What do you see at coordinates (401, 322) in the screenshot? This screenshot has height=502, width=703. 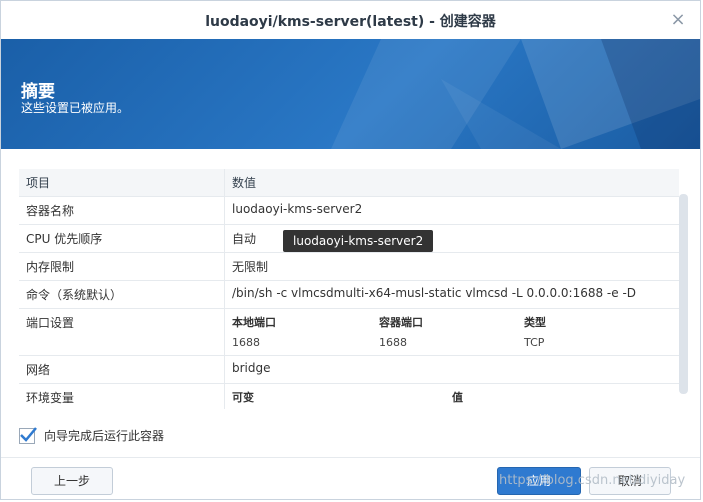 I see `port-header-container: 容器端口` at bounding box center [401, 322].